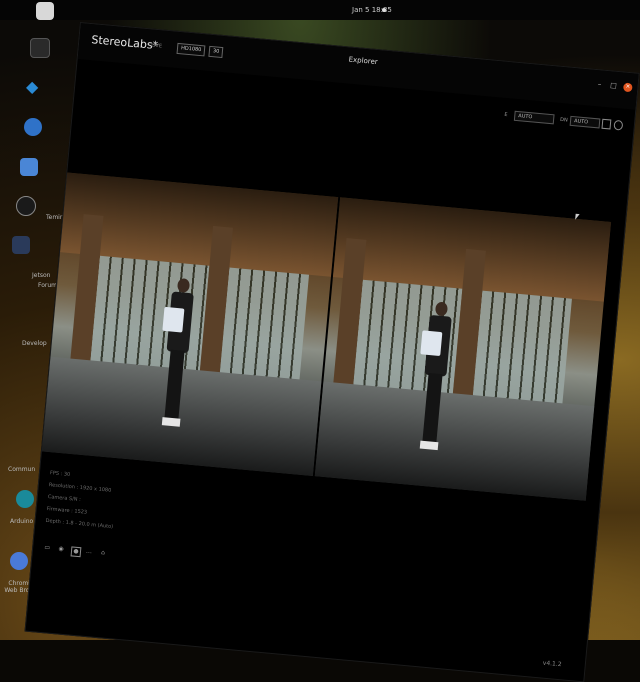  Describe the element at coordinates (21, 245) in the screenshot. I see `app-icon` at that location.